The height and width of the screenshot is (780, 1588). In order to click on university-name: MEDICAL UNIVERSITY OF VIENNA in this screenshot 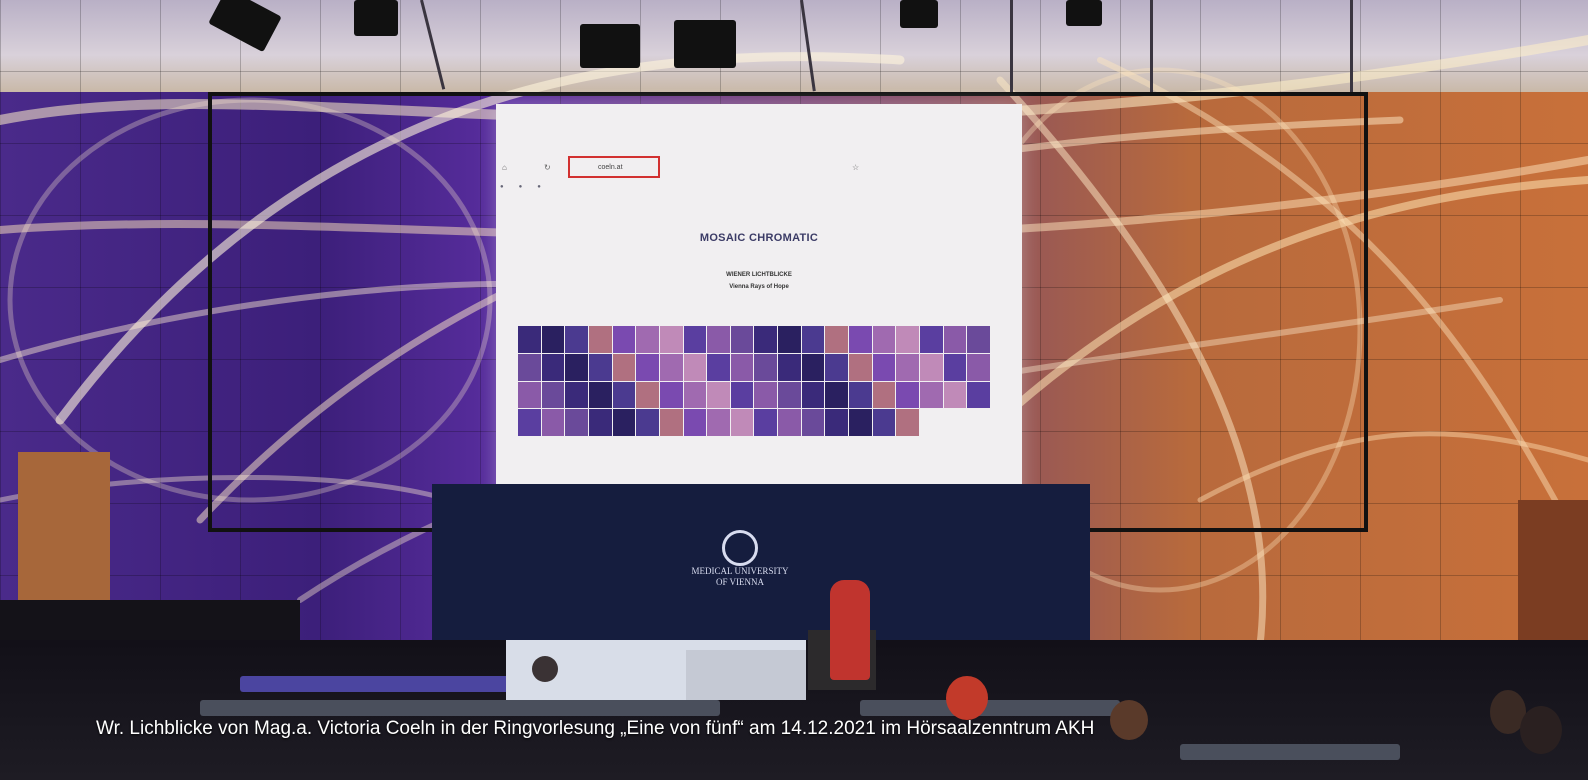, I will do `click(740, 577)`.